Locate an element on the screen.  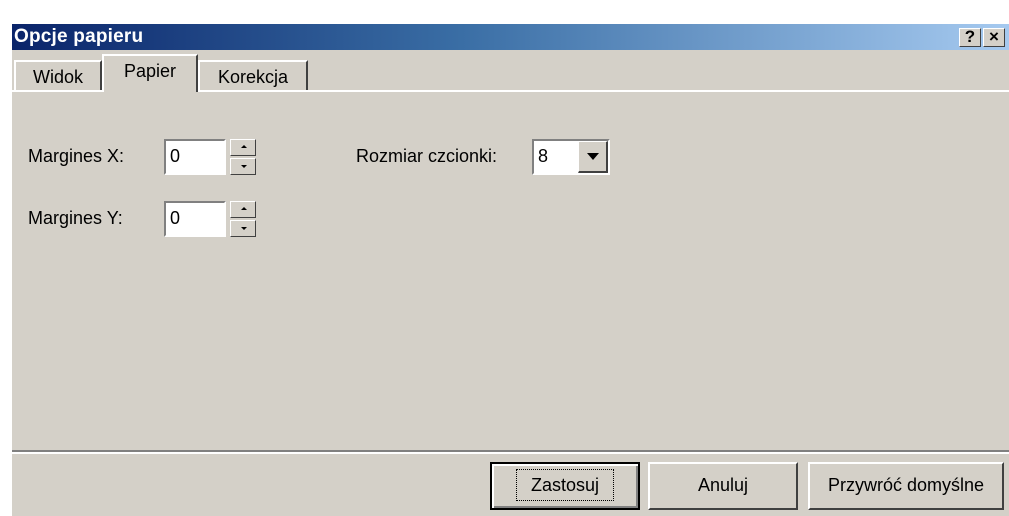
tab-korekcja: Korekcja is located at coordinates (253, 75).